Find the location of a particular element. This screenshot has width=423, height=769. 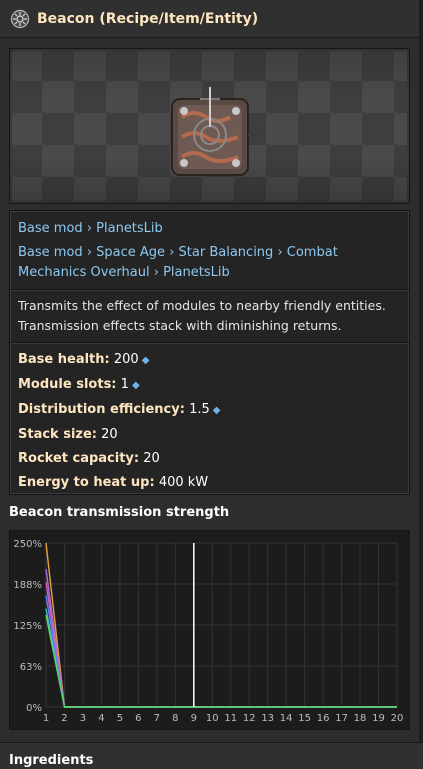

x-tick-label: 2 is located at coordinates (64, 718).